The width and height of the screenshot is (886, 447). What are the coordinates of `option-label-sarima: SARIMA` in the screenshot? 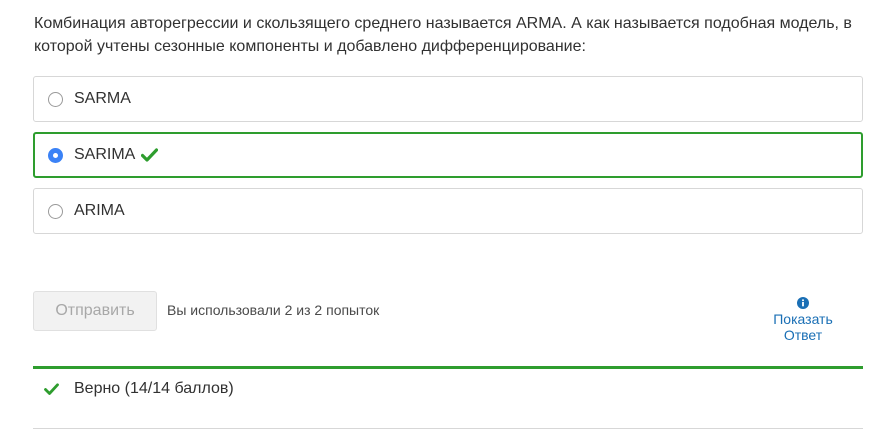 It's located at (105, 154).